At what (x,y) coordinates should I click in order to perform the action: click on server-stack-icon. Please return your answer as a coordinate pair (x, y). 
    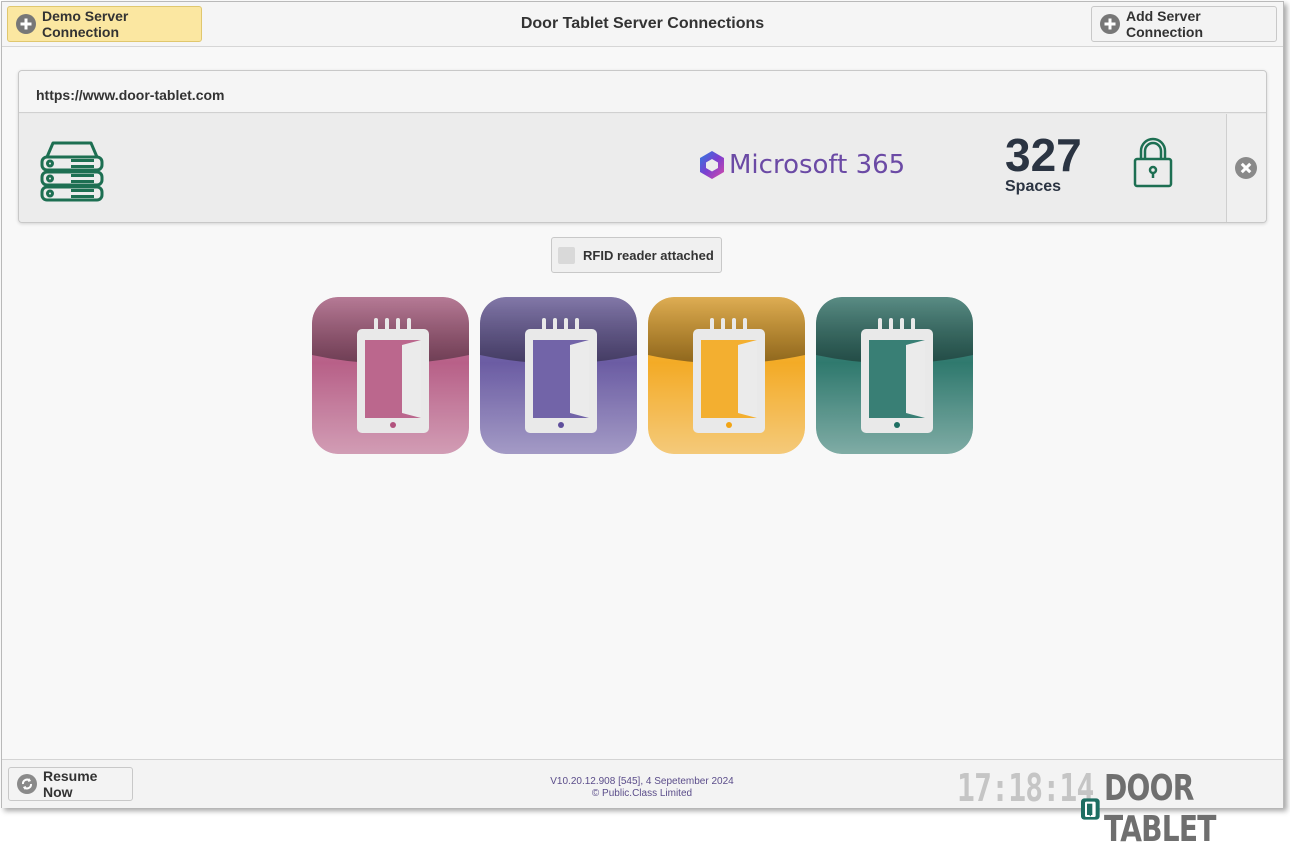
    Looking at the image, I should click on (72, 171).